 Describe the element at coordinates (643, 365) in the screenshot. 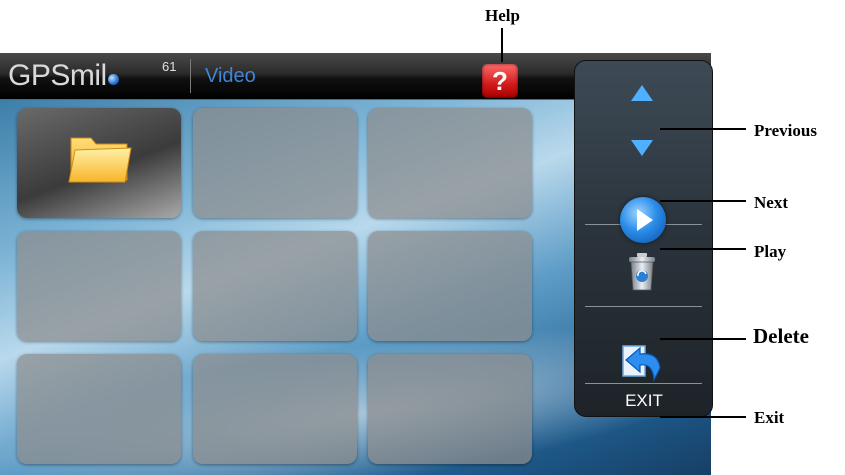

I see `exit-icon` at that location.